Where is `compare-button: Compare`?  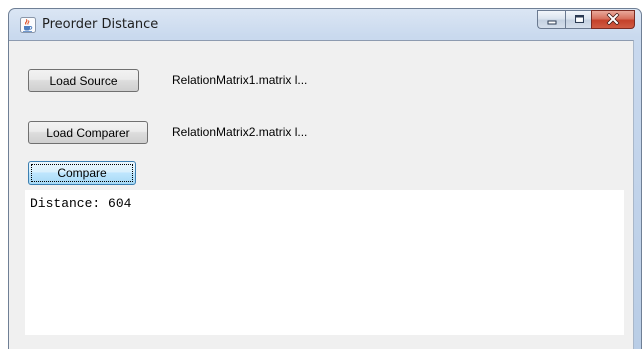
compare-button: Compare is located at coordinates (82, 173).